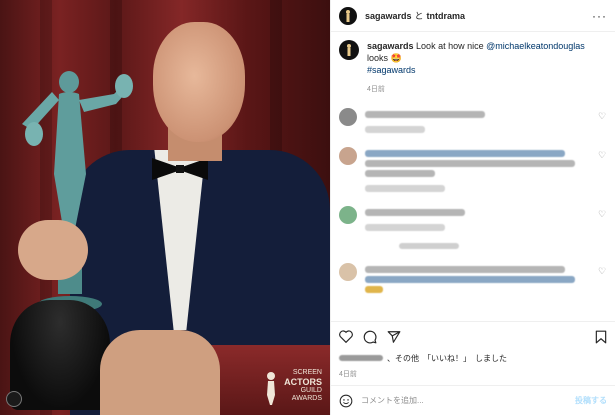 This screenshot has height=415, width=615. What do you see at coordinates (370, 337) in the screenshot?
I see `comment-icon` at bounding box center [370, 337].